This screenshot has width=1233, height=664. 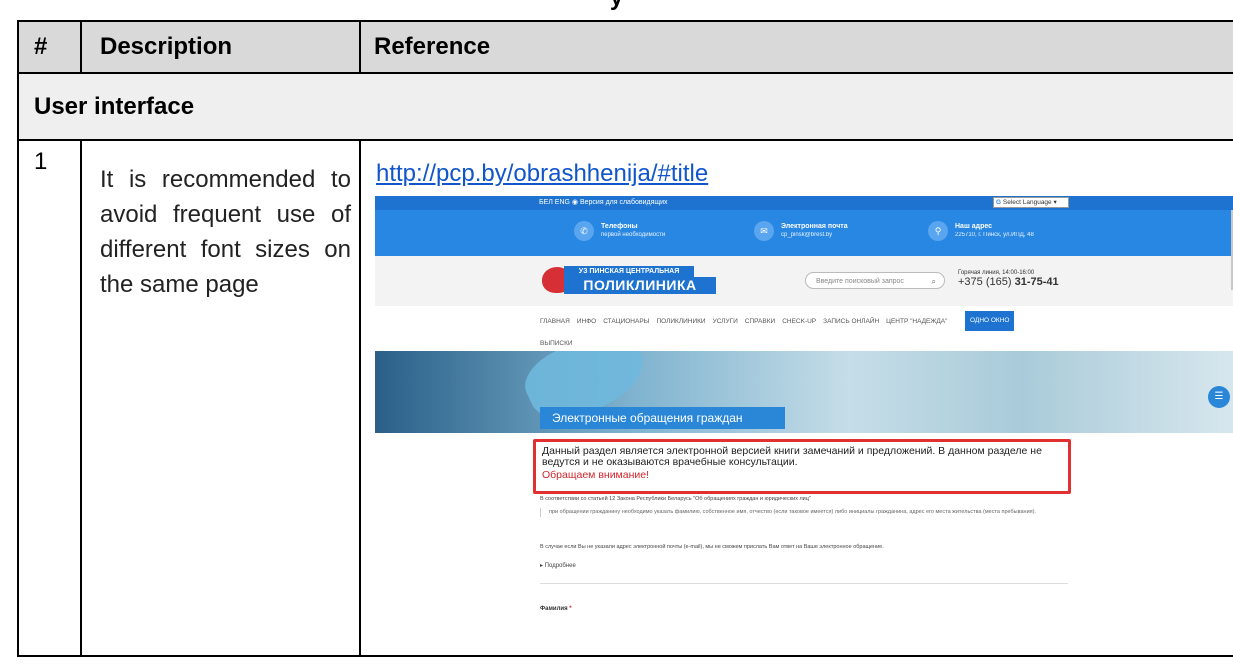 I want to click on site-logo: УЗ ПИНСКАЯ ЦЕНТРАЛЬНАЯ ПОЛИКЛИНИКА, so click(x=632, y=280).